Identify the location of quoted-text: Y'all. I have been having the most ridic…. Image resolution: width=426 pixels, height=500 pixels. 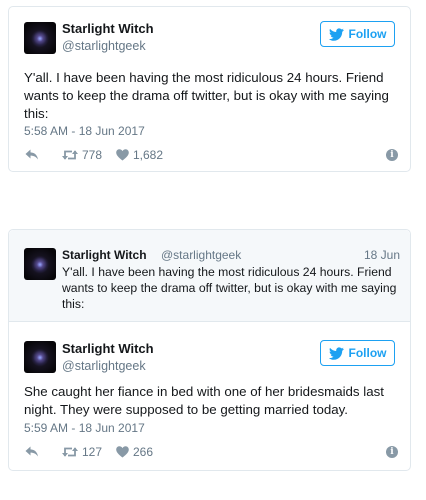
(229, 288).